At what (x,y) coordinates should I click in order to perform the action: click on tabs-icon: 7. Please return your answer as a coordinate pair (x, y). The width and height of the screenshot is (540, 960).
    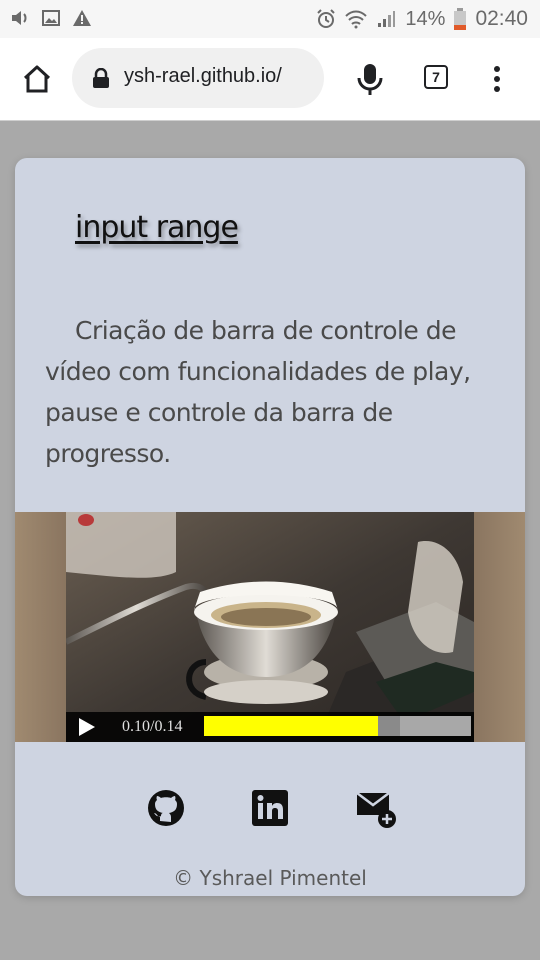
    Looking at the image, I should click on (436, 77).